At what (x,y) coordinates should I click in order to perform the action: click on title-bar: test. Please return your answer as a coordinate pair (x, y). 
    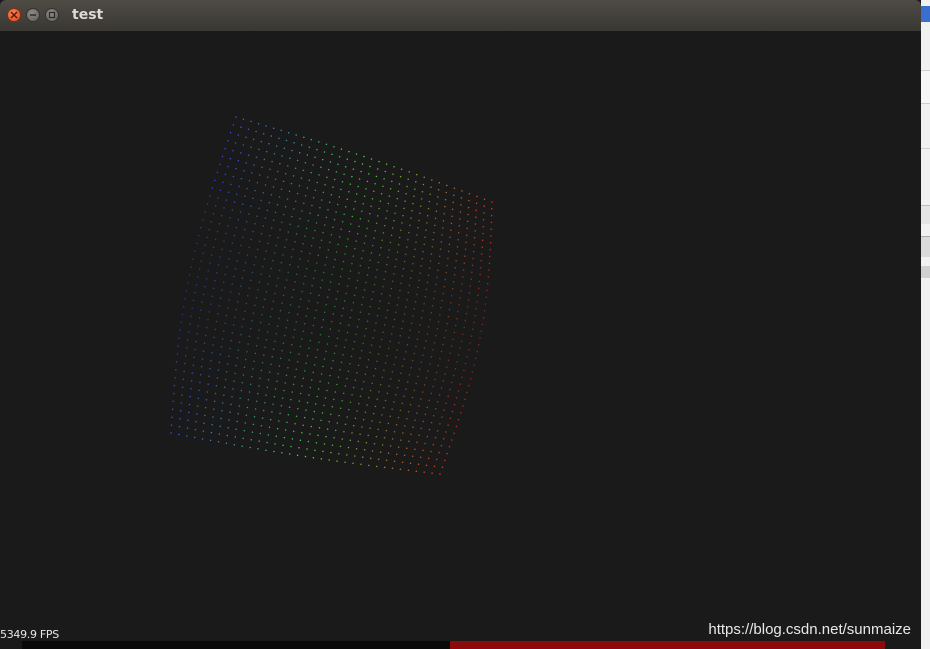
    Looking at the image, I should click on (460, 15).